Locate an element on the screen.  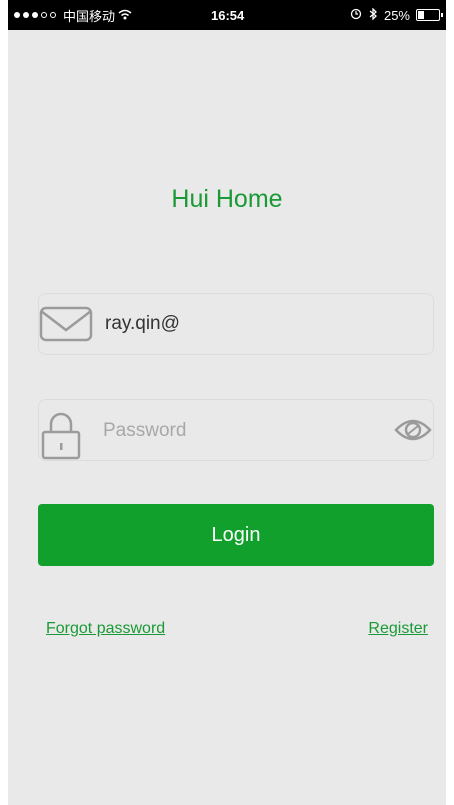
battery-fill is located at coordinates (421, 15).